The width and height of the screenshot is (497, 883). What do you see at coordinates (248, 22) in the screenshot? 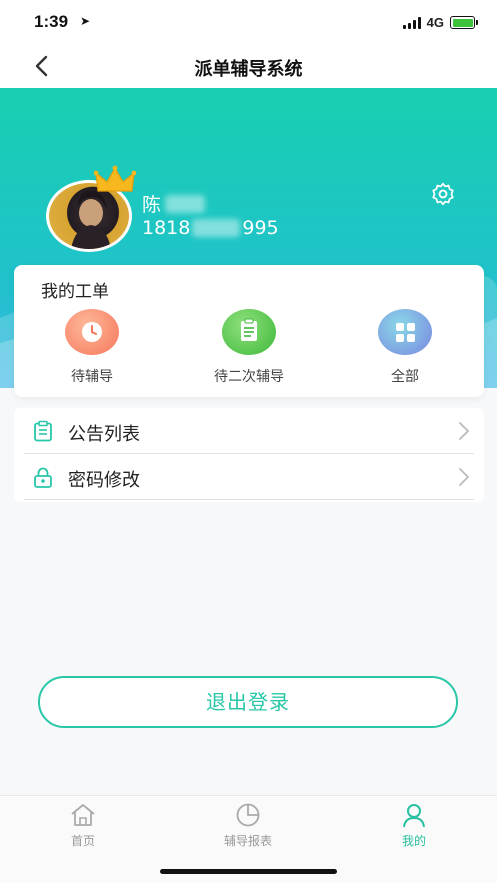
I see `status-bar: 1:39 ➤ 4G` at bounding box center [248, 22].